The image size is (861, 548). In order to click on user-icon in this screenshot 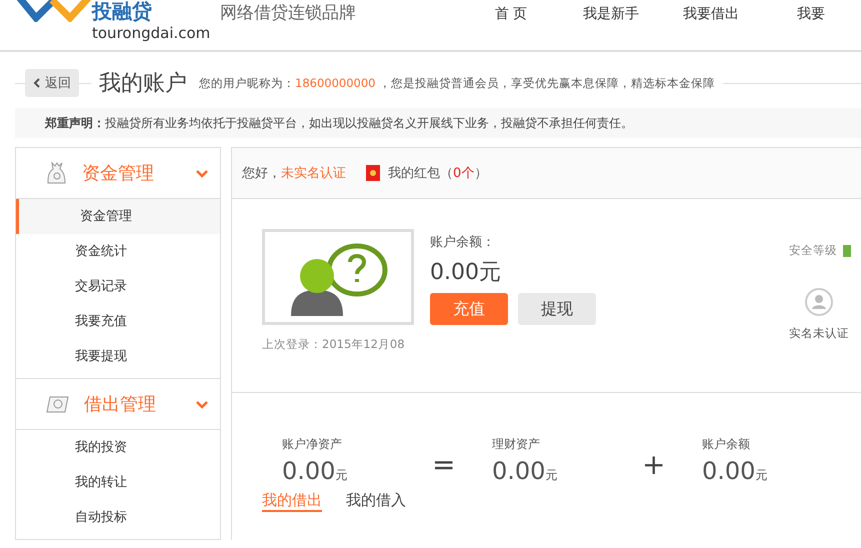, I will do `click(819, 302)`.